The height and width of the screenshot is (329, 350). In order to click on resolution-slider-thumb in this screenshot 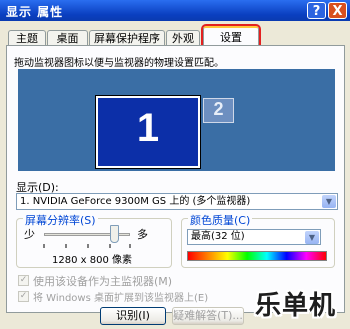, I will do `click(115, 234)`.